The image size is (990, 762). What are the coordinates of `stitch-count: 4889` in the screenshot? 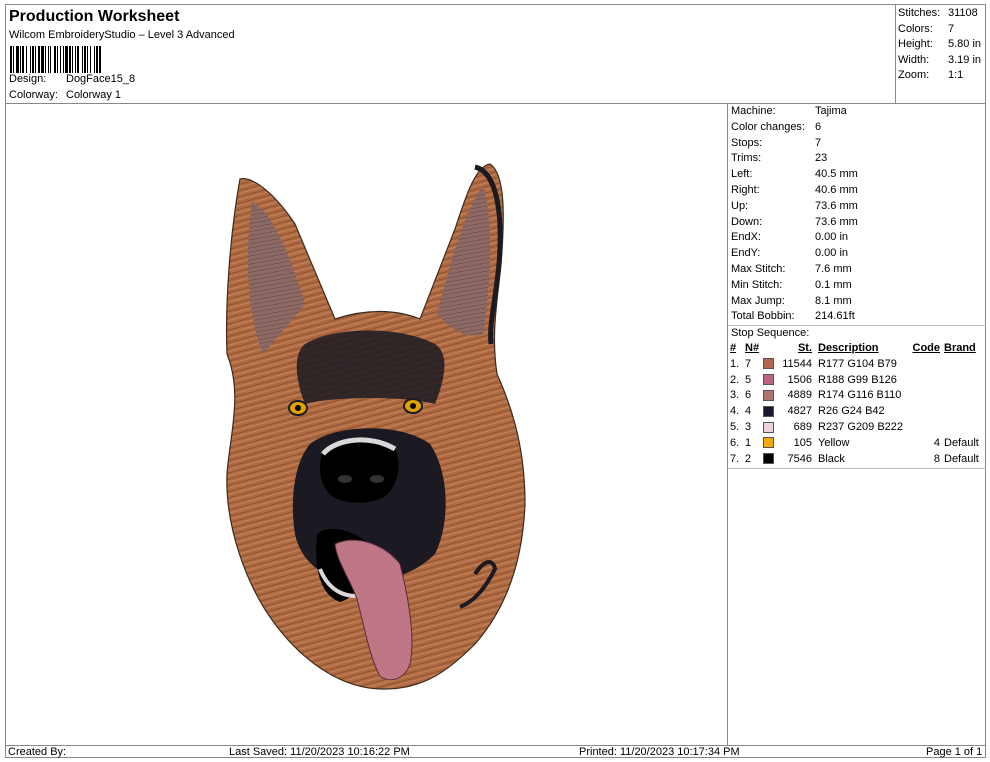 It's located at (799, 395).